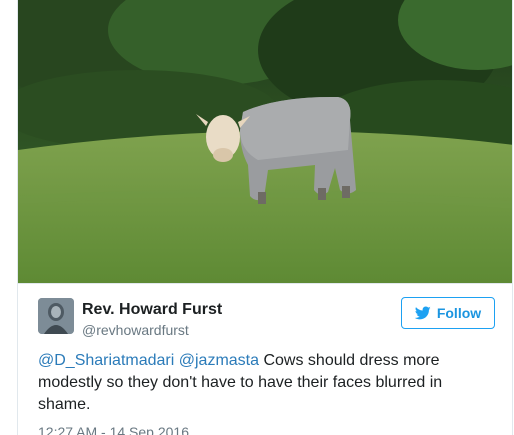 Image resolution: width=514 pixels, height=435 pixels. Describe the element at coordinates (459, 313) in the screenshot. I see `follow-label: Follow` at that location.